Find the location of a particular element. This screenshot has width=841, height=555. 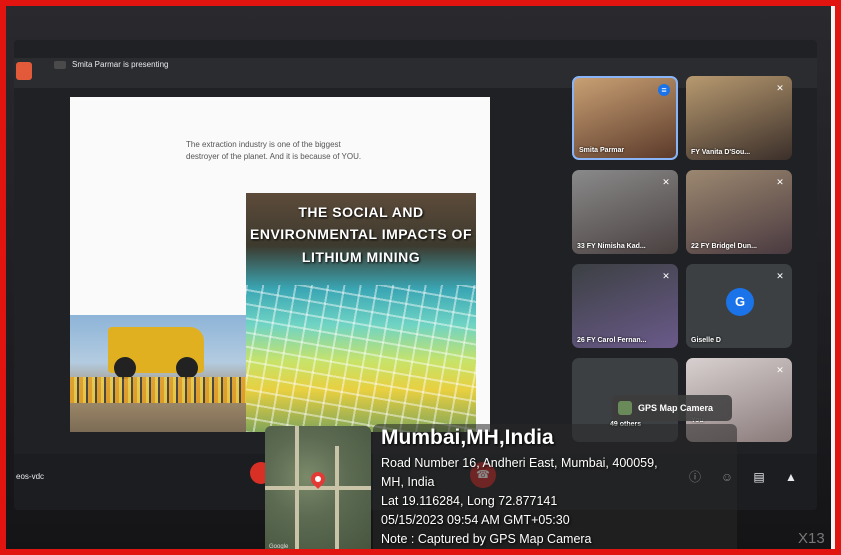

address-line: MH, India is located at coordinates (408, 482).